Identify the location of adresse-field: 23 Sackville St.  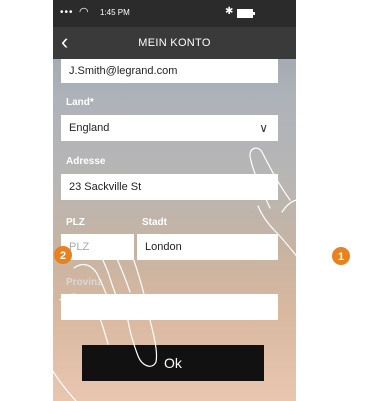
(169, 187).